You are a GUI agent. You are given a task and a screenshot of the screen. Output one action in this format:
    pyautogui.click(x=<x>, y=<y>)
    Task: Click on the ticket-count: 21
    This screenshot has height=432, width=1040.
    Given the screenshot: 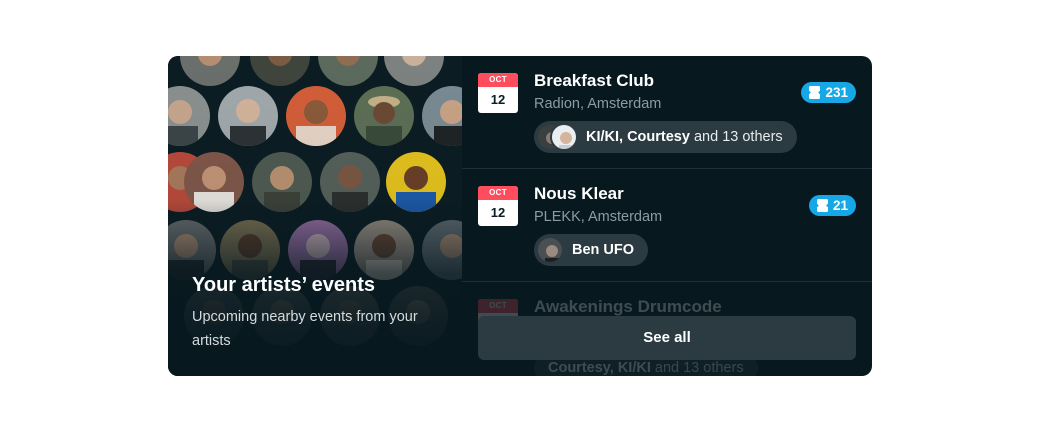 What is the action you would take?
    pyautogui.click(x=840, y=205)
    